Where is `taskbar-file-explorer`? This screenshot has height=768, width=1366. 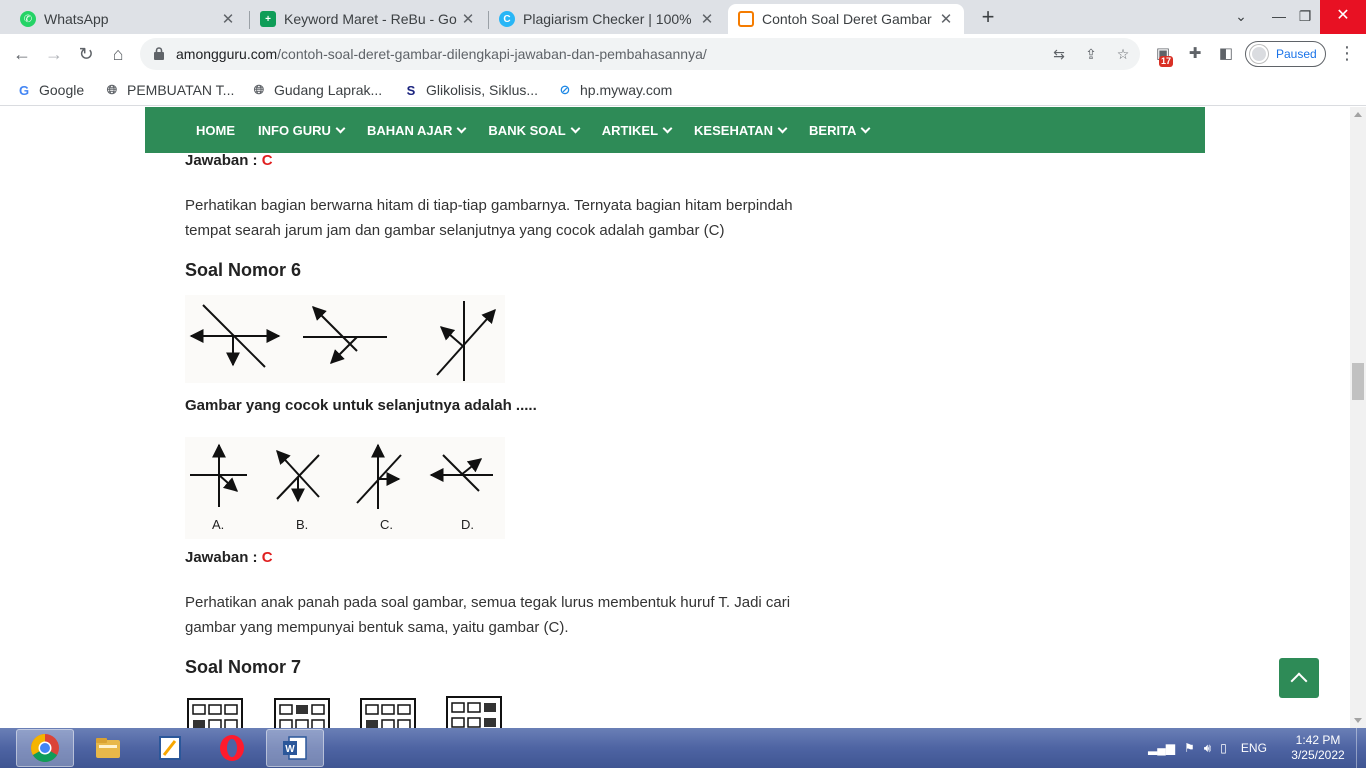
taskbar-file-explorer is located at coordinates (108, 748).